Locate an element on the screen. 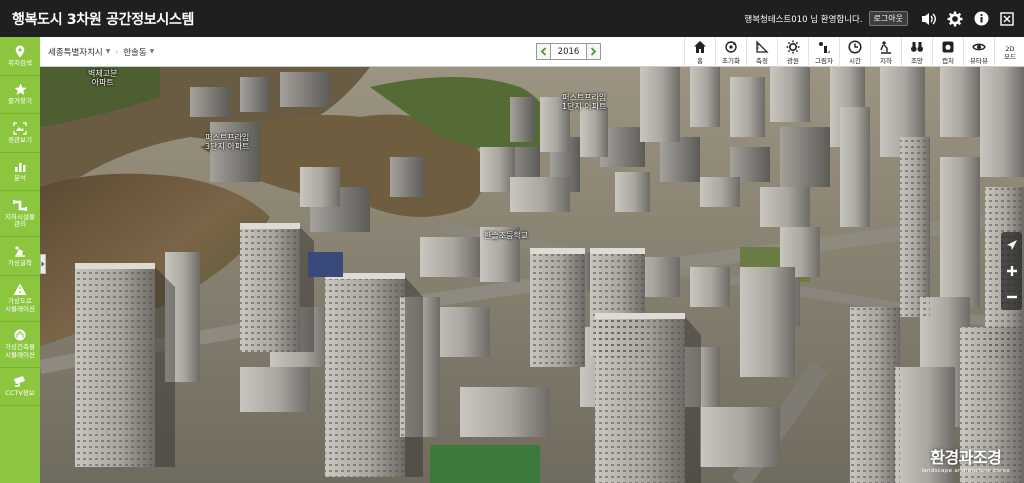  minus-icon is located at coordinates (1011, 297).